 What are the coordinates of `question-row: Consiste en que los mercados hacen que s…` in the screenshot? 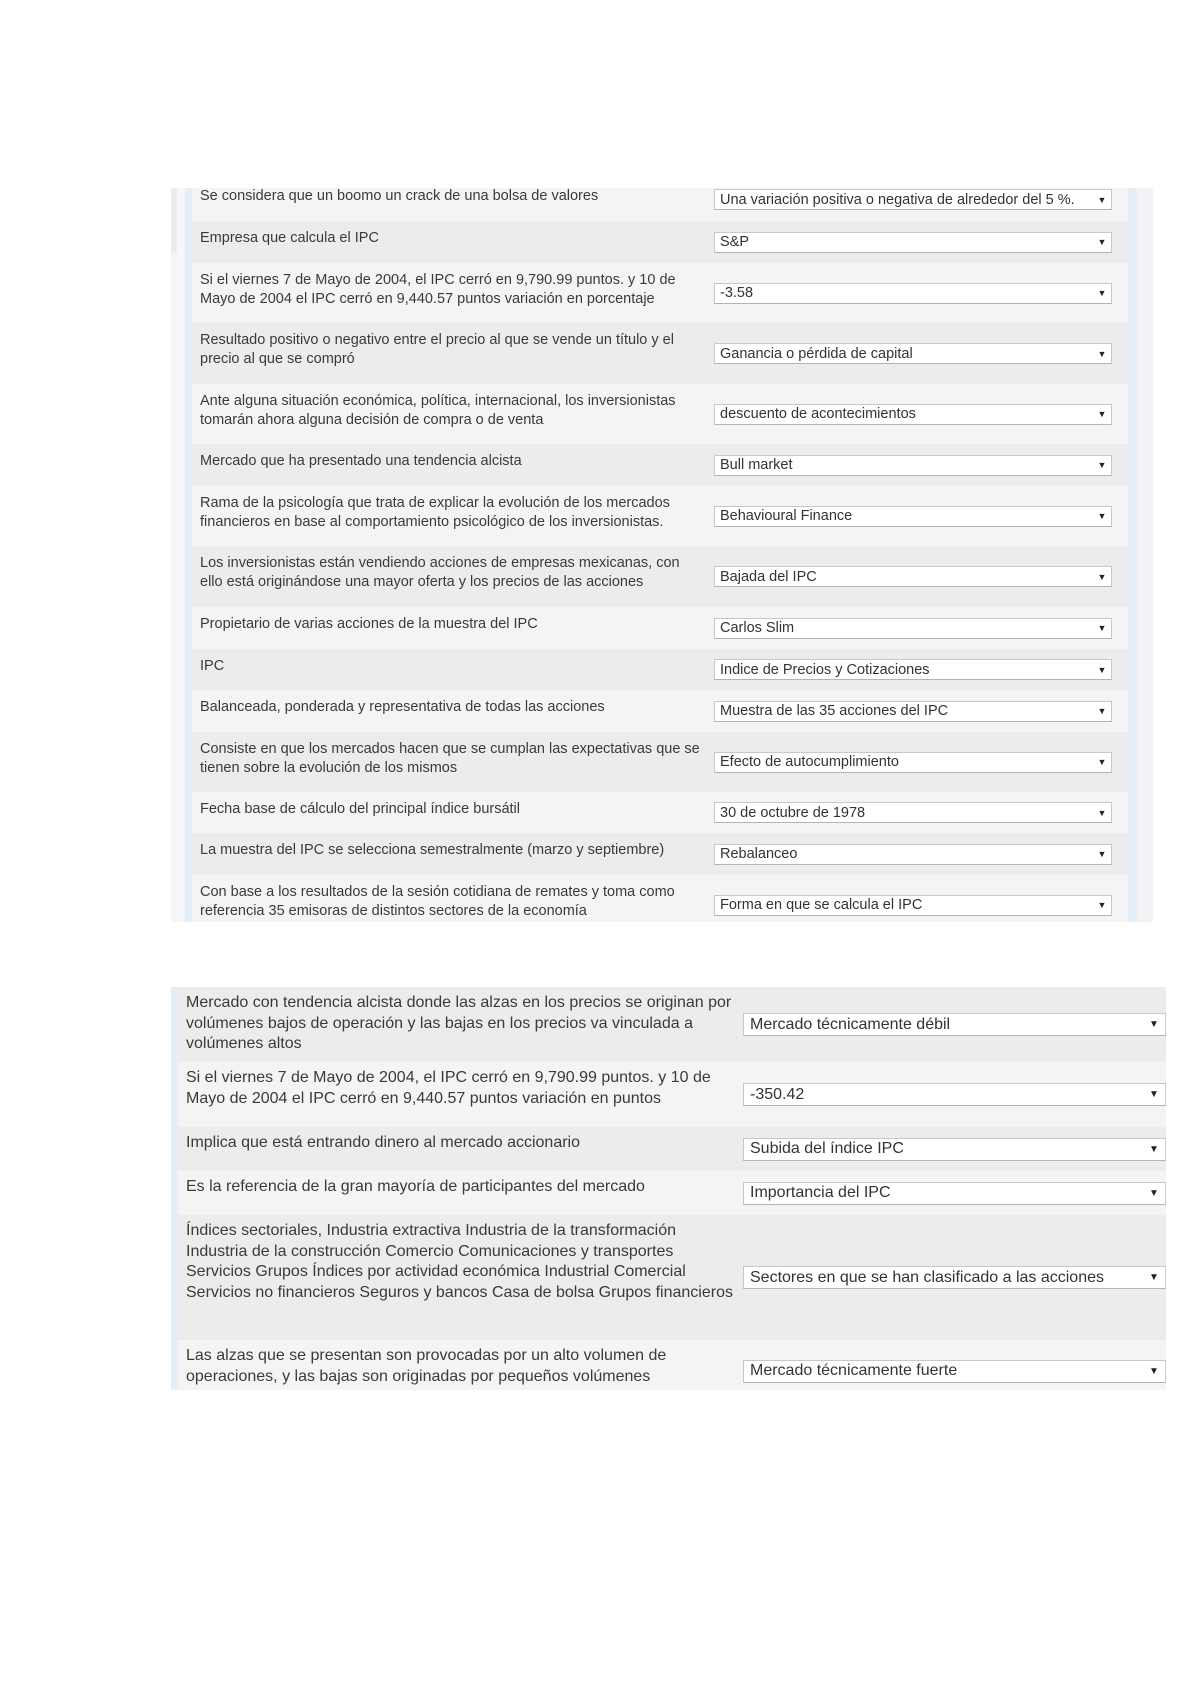 It's located at (660, 762).